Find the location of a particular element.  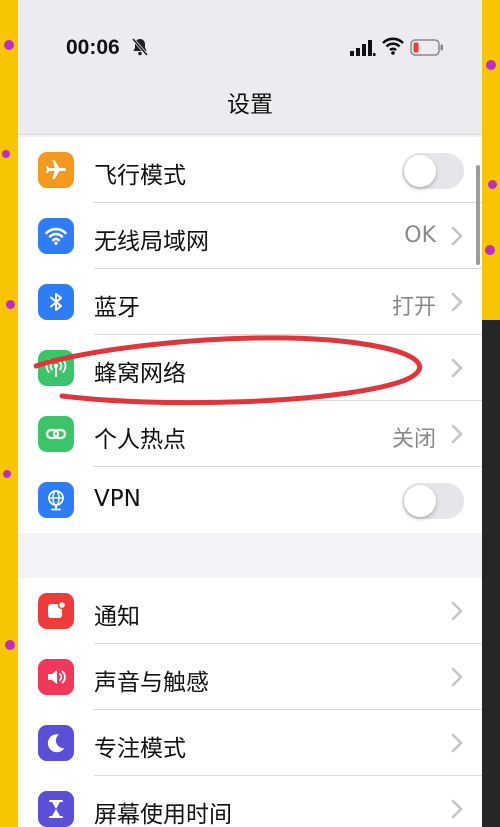

row-label: 通知 is located at coordinates (117, 617).